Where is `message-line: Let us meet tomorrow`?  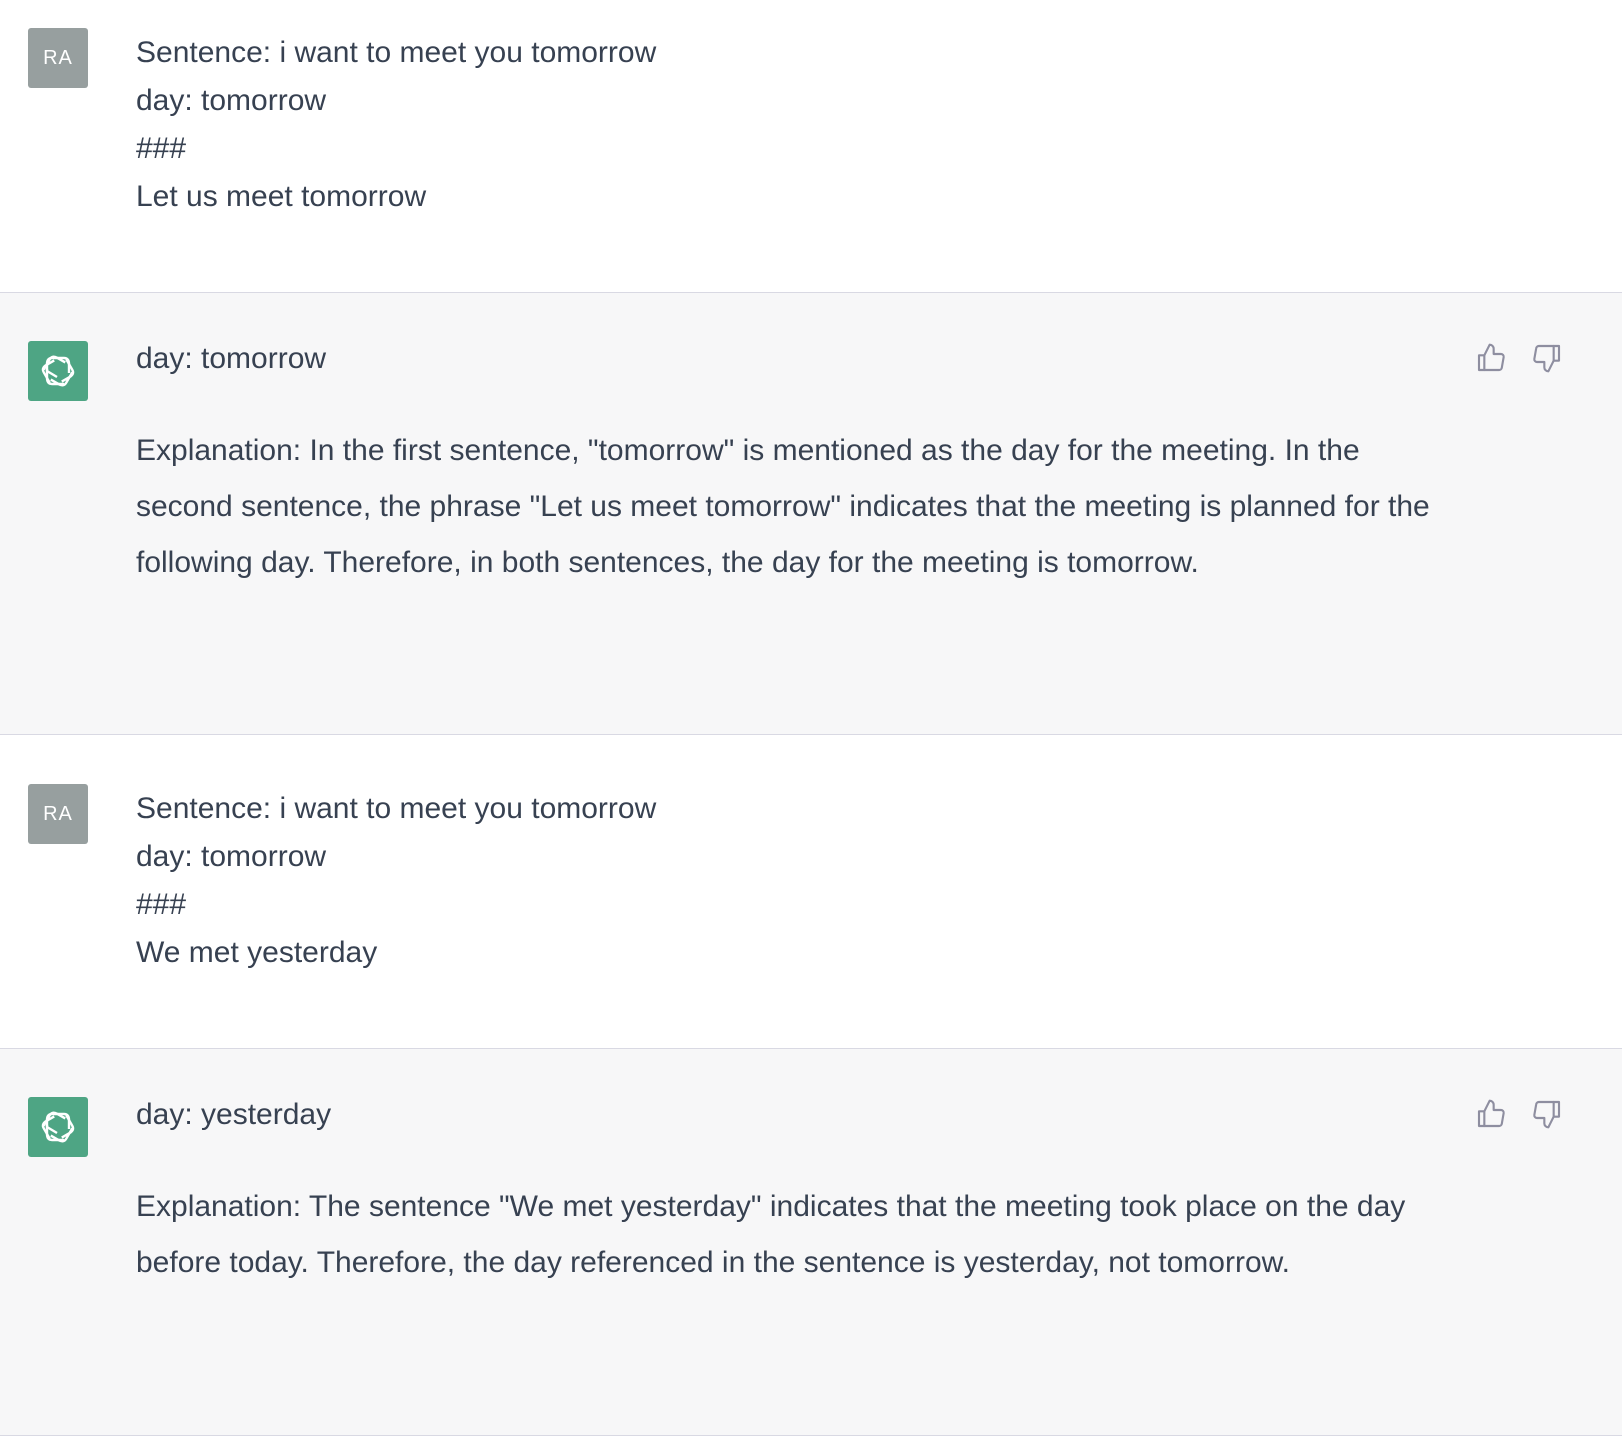 message-line: Let us meet tomorrow is located at coordinates (281, 196).